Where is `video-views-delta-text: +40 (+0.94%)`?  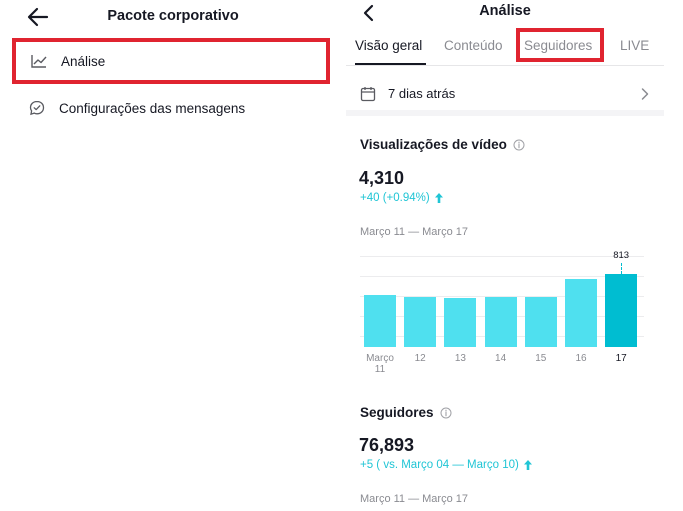 video-views-delta-text: +40 (+0.94%) is located at coordinates (395, 198).